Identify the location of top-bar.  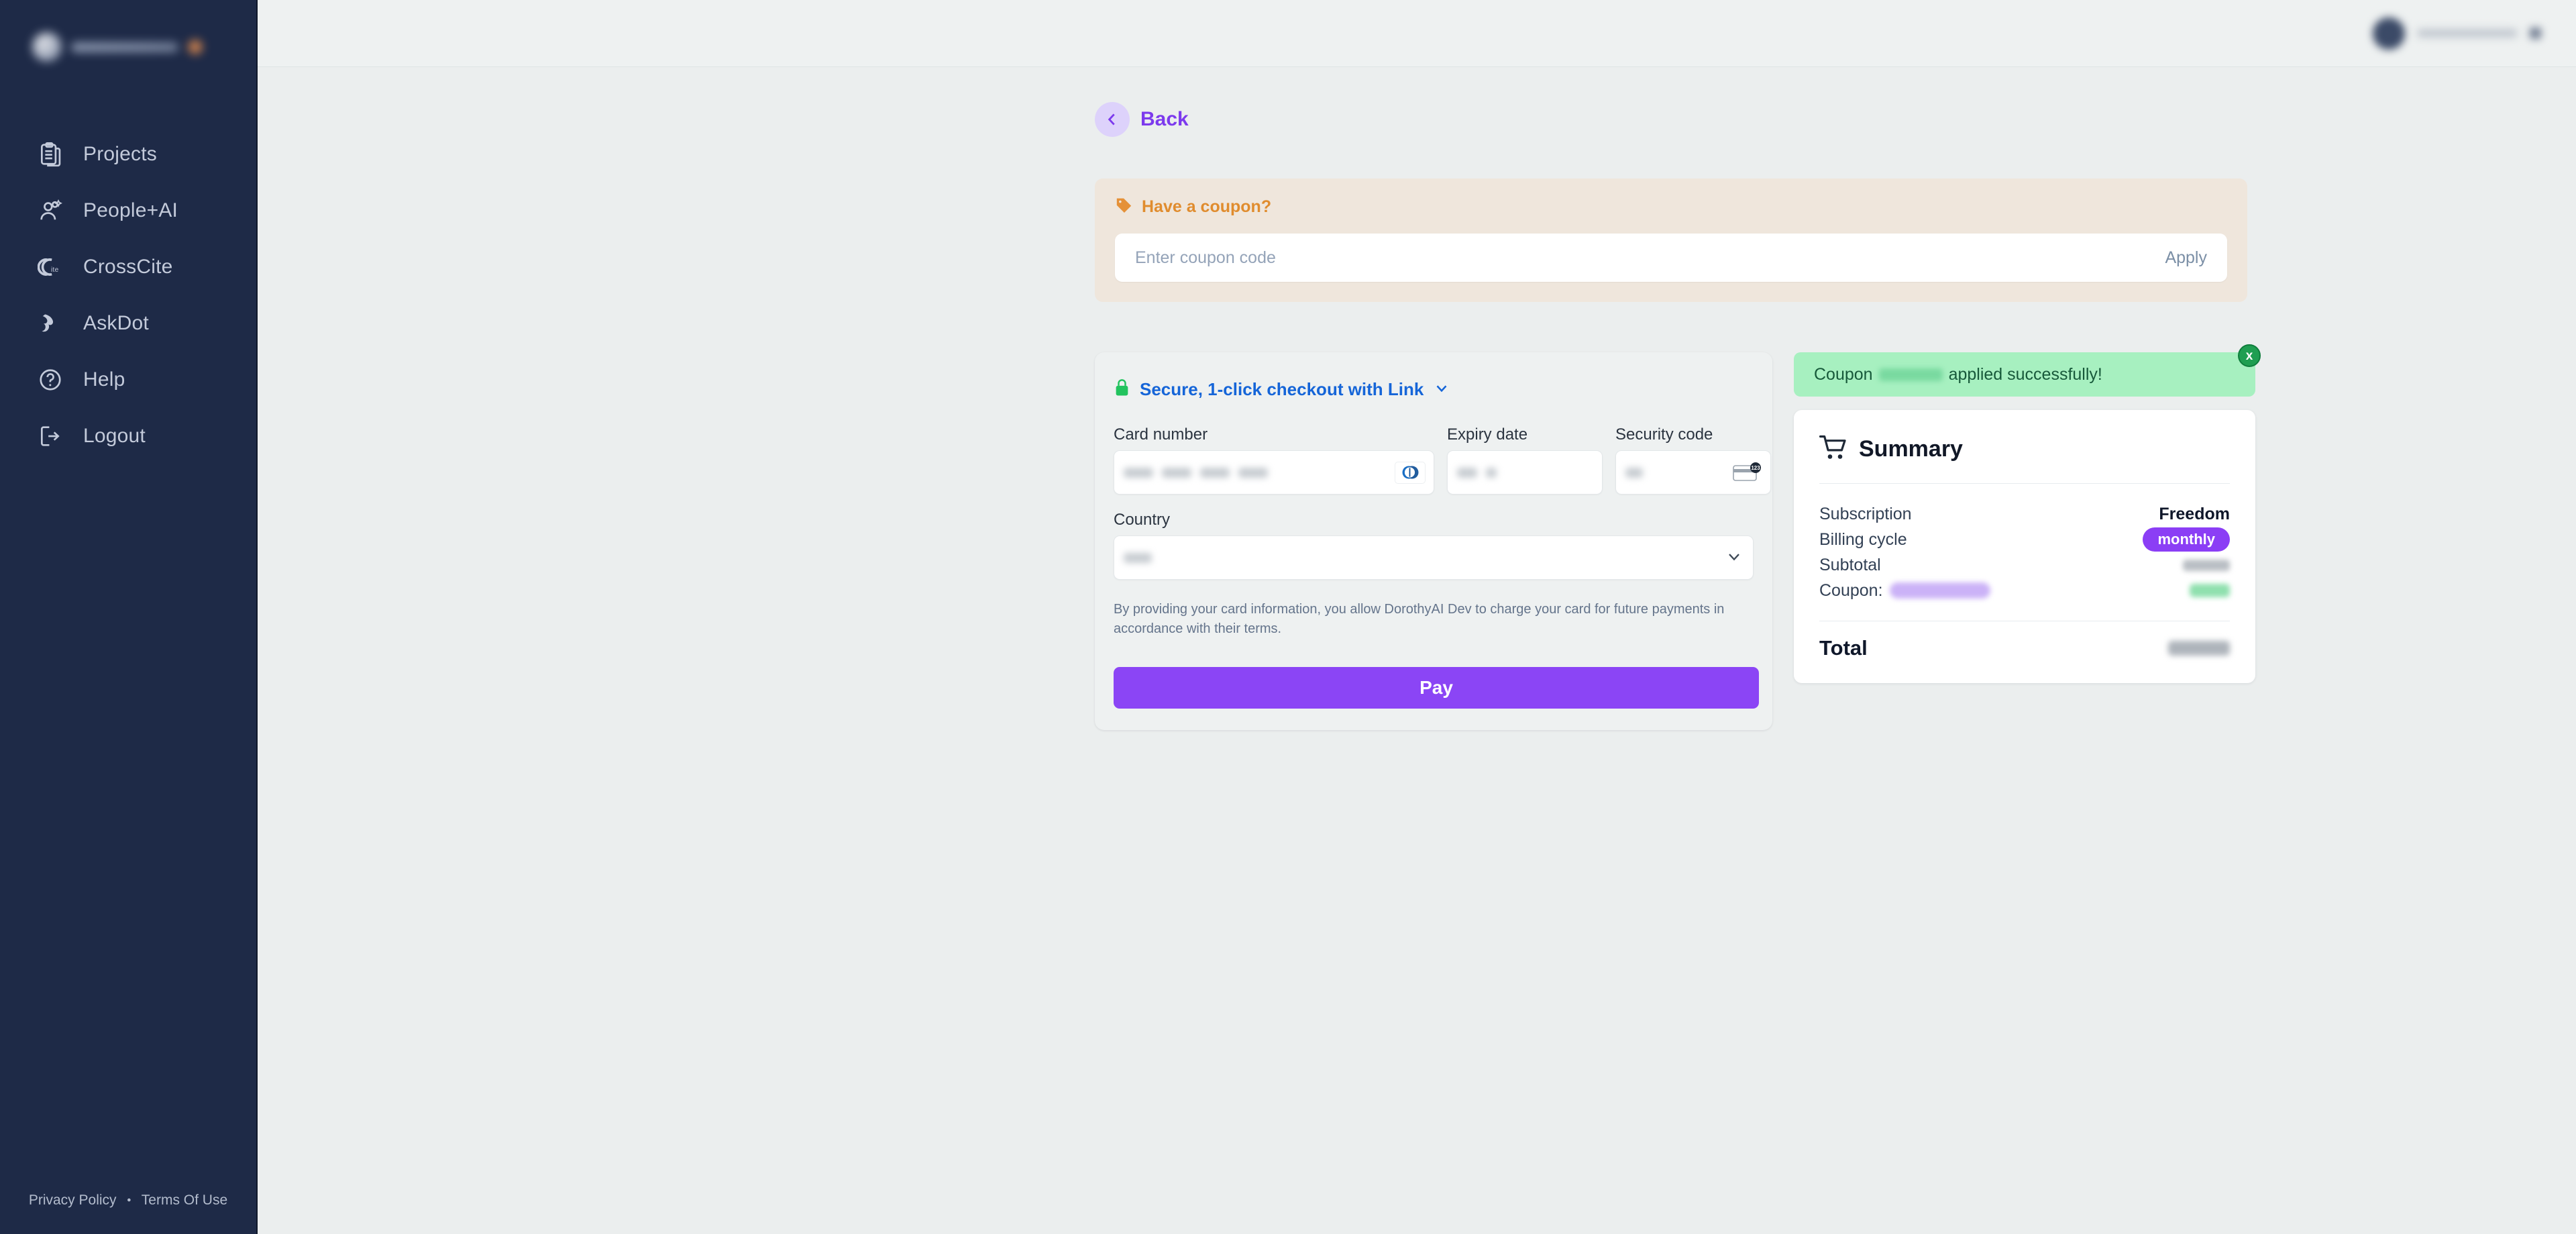
(1417, 33).